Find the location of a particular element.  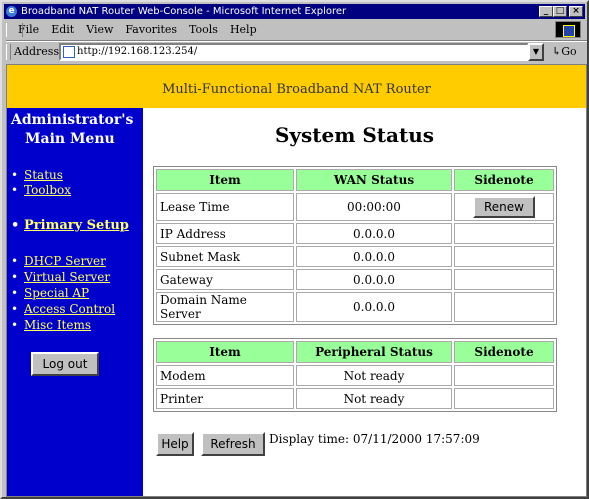

row-label: Domain Name Server is located at coordinates (225, 307).